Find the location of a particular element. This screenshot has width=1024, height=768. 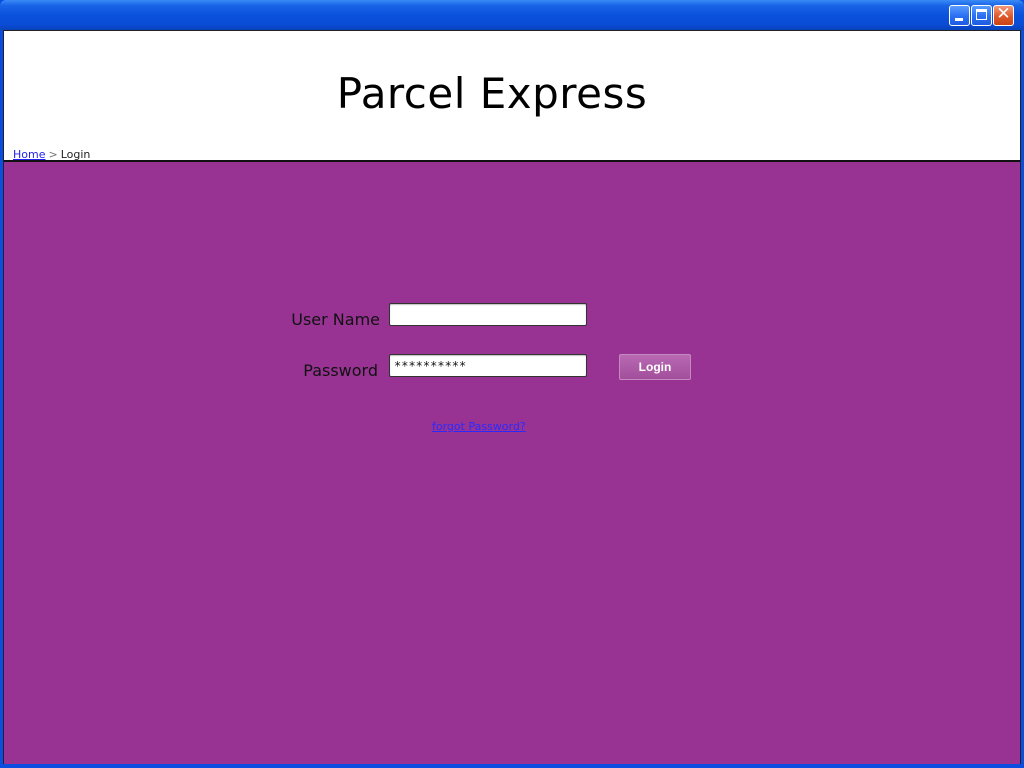

close-icon: ✕ is located at coordinates (1003, 14).